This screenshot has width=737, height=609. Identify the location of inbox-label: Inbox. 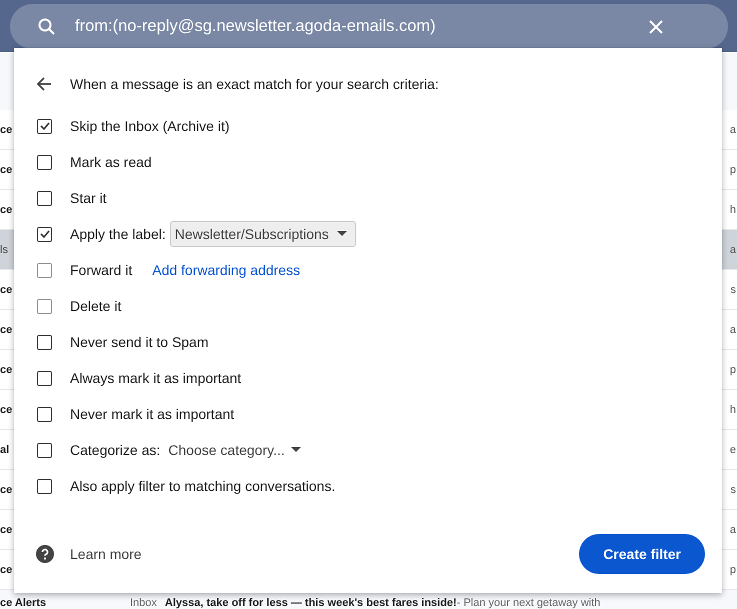
(143, 603).